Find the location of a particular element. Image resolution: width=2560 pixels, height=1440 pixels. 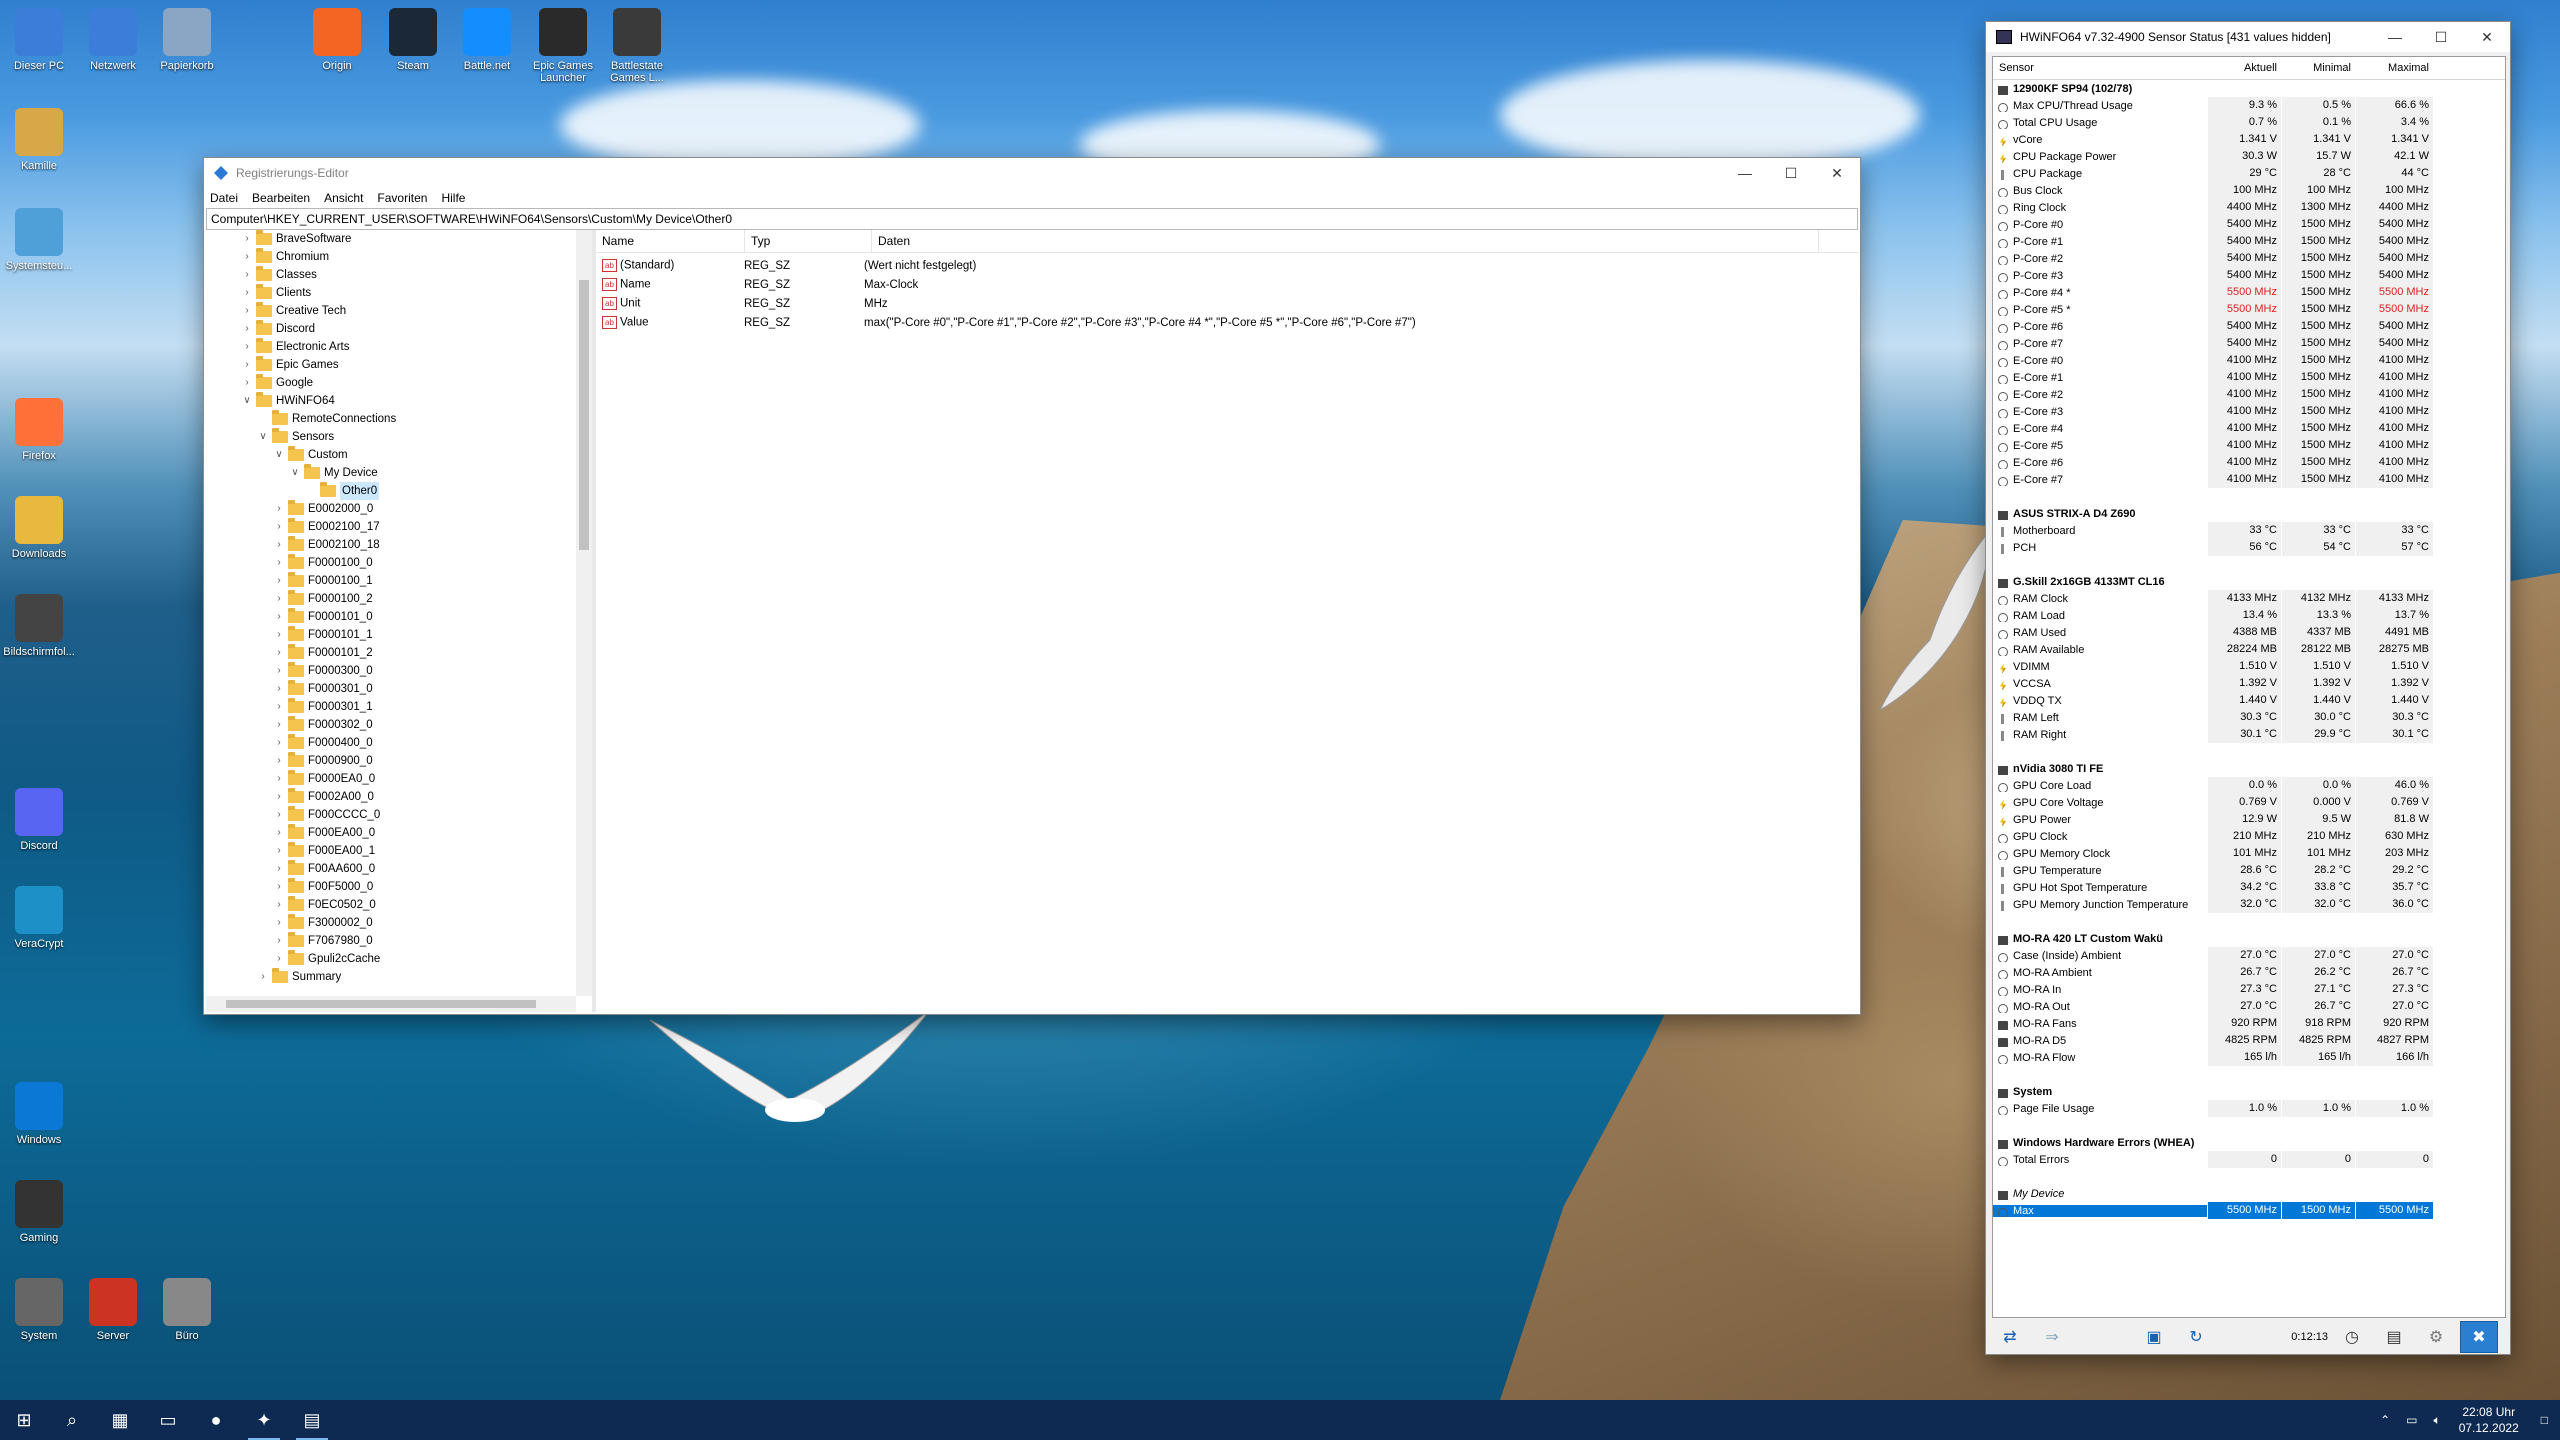

tree-item: › F0002A00_0 is located at coordinates (391, 797).